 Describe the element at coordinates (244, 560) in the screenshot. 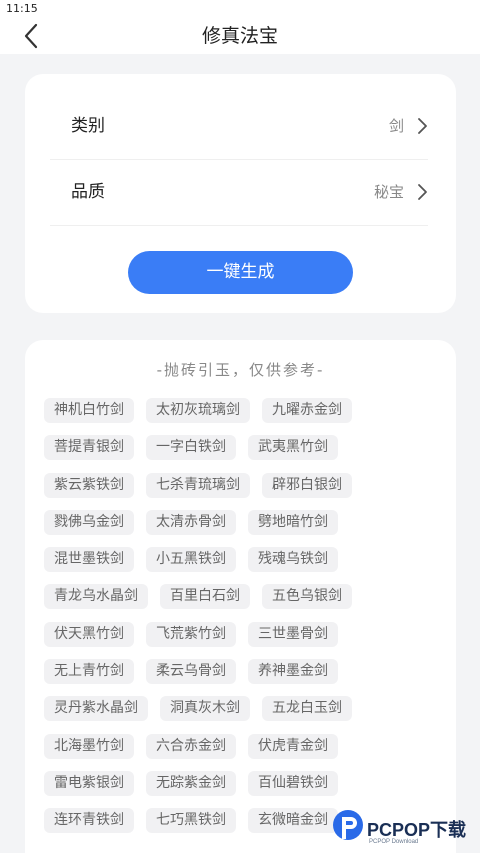

I see `tag-row: 混世墨铁剑 小五黑铁剑 残魂乌铁剑` at that location.